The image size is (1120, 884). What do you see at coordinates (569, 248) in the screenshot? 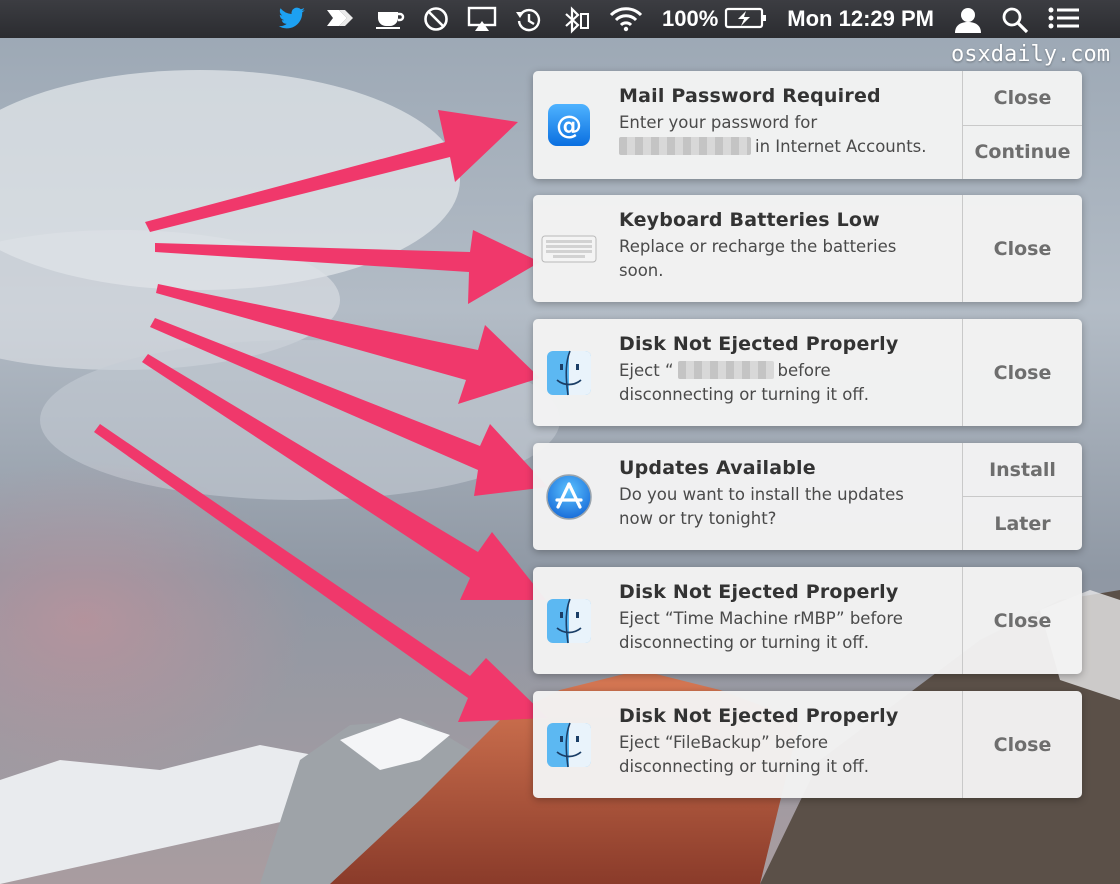
I see `keyboard-icon` at bounding box center [569, 248].